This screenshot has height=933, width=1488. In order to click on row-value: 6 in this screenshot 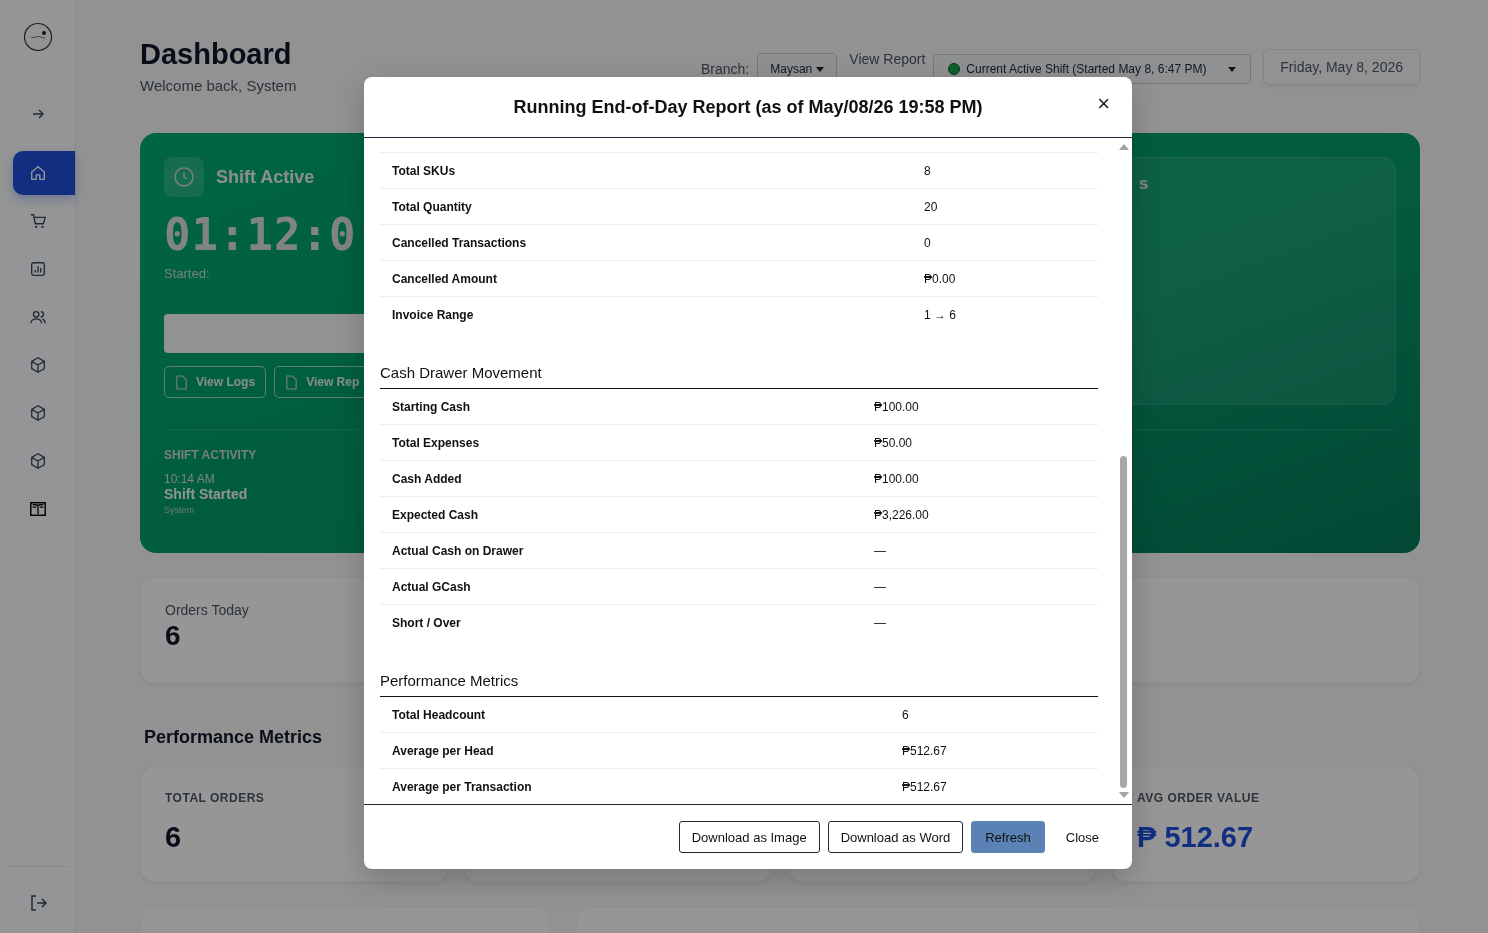, I will do `click(906, 714)`.